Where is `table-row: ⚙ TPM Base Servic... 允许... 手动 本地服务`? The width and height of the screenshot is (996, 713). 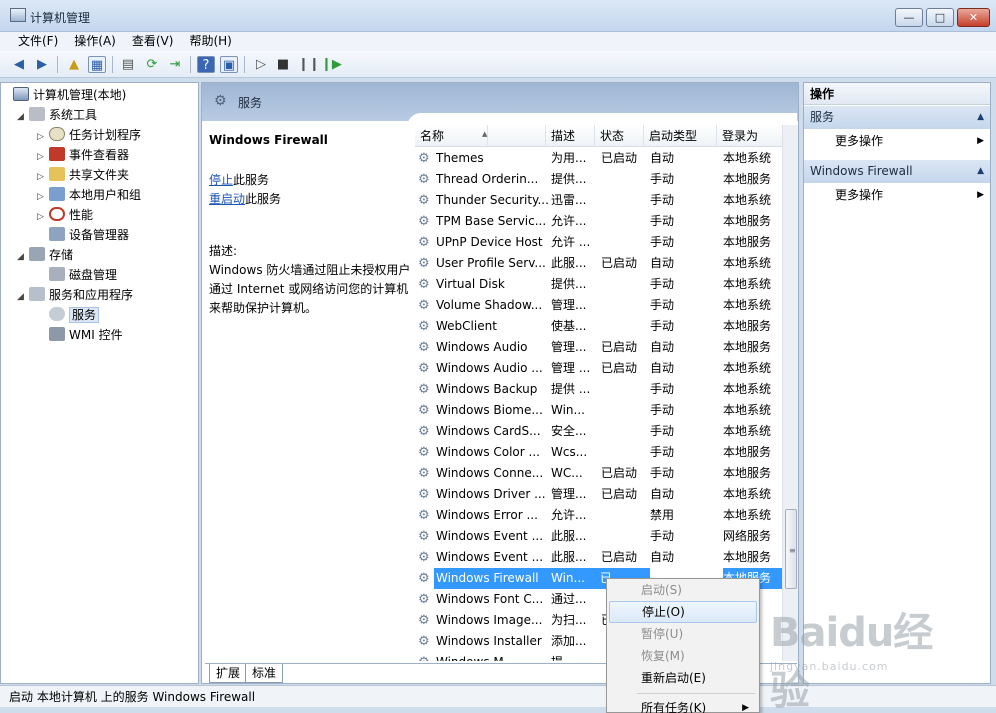
table-row: ⚙ TPM Base Servic... 允许... 手动 本地服务 is located at coordinates (600, 221).